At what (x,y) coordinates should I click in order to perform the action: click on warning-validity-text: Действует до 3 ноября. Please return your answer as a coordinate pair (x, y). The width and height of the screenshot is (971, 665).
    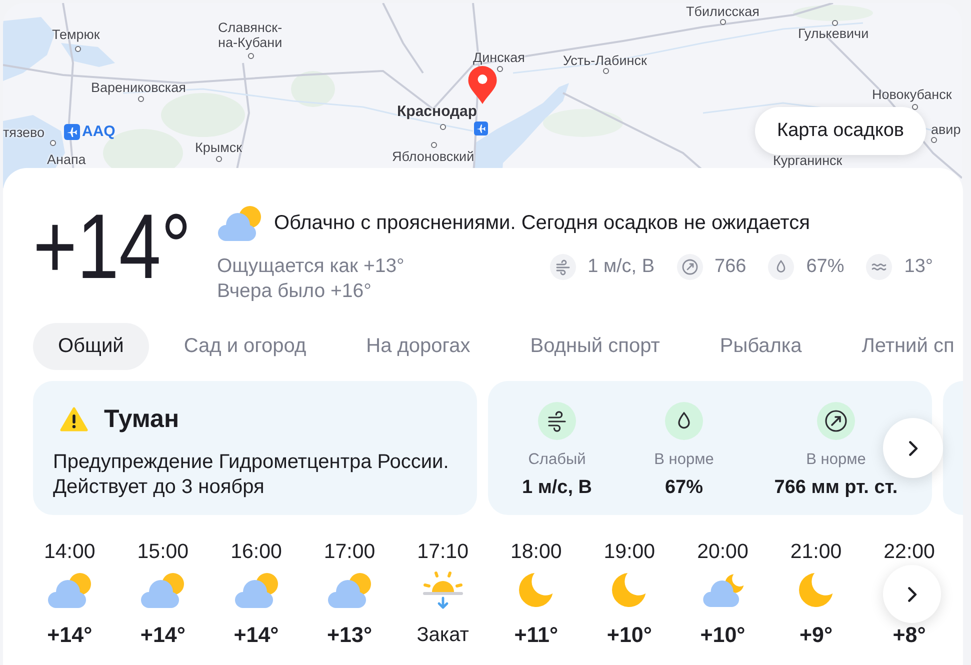
    Looking at the image, I should click on (159, 487).